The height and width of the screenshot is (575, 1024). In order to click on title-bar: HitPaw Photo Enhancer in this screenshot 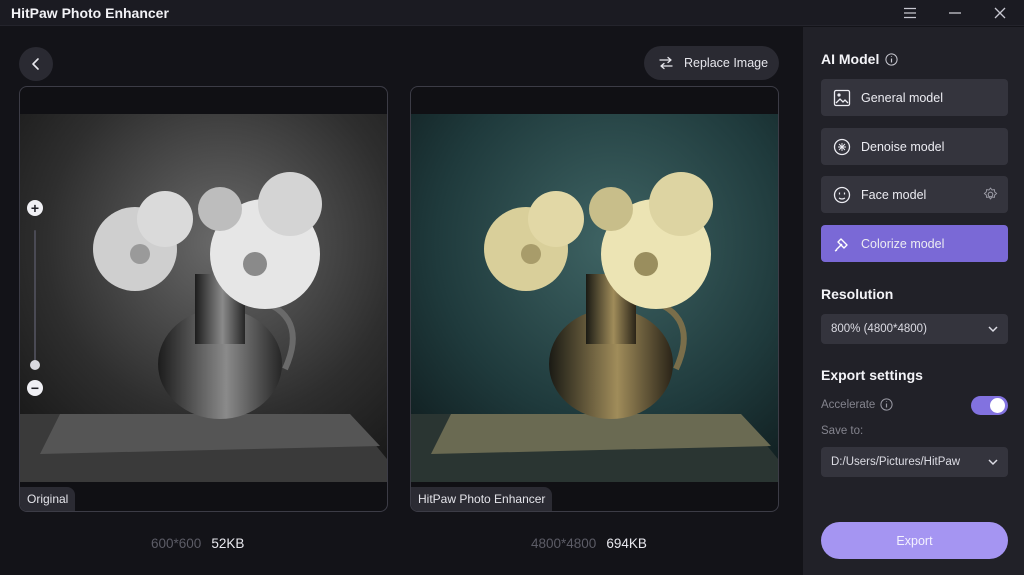, I will do `click(512, 13)`.